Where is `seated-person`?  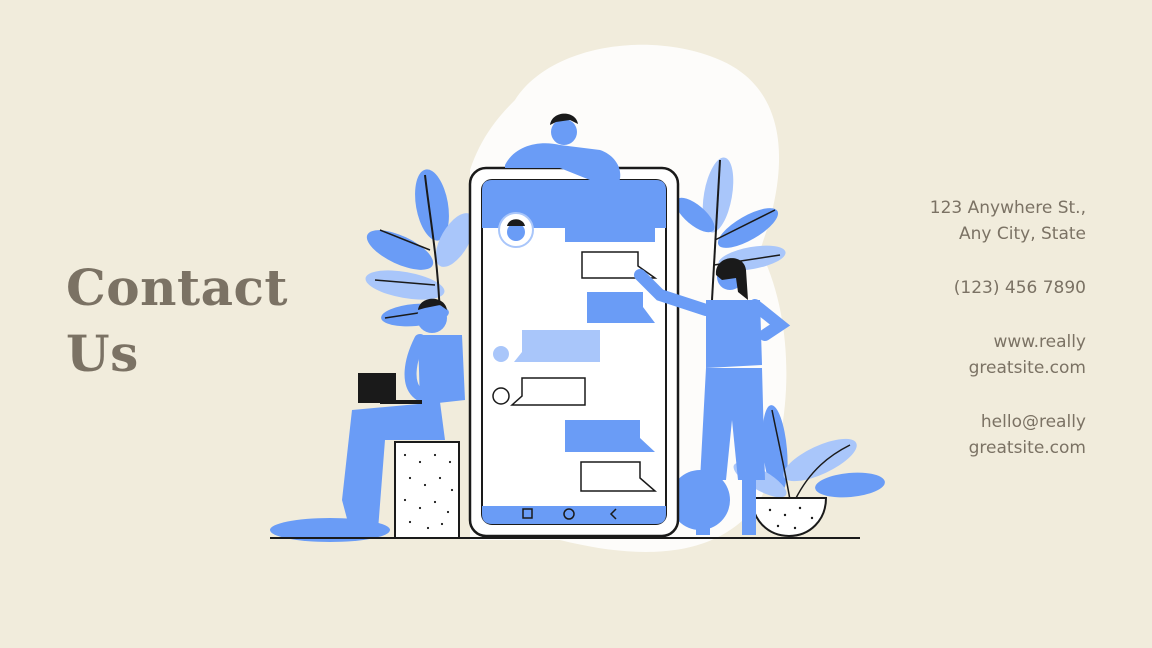
seated-person is located at coordinates (403, 418).